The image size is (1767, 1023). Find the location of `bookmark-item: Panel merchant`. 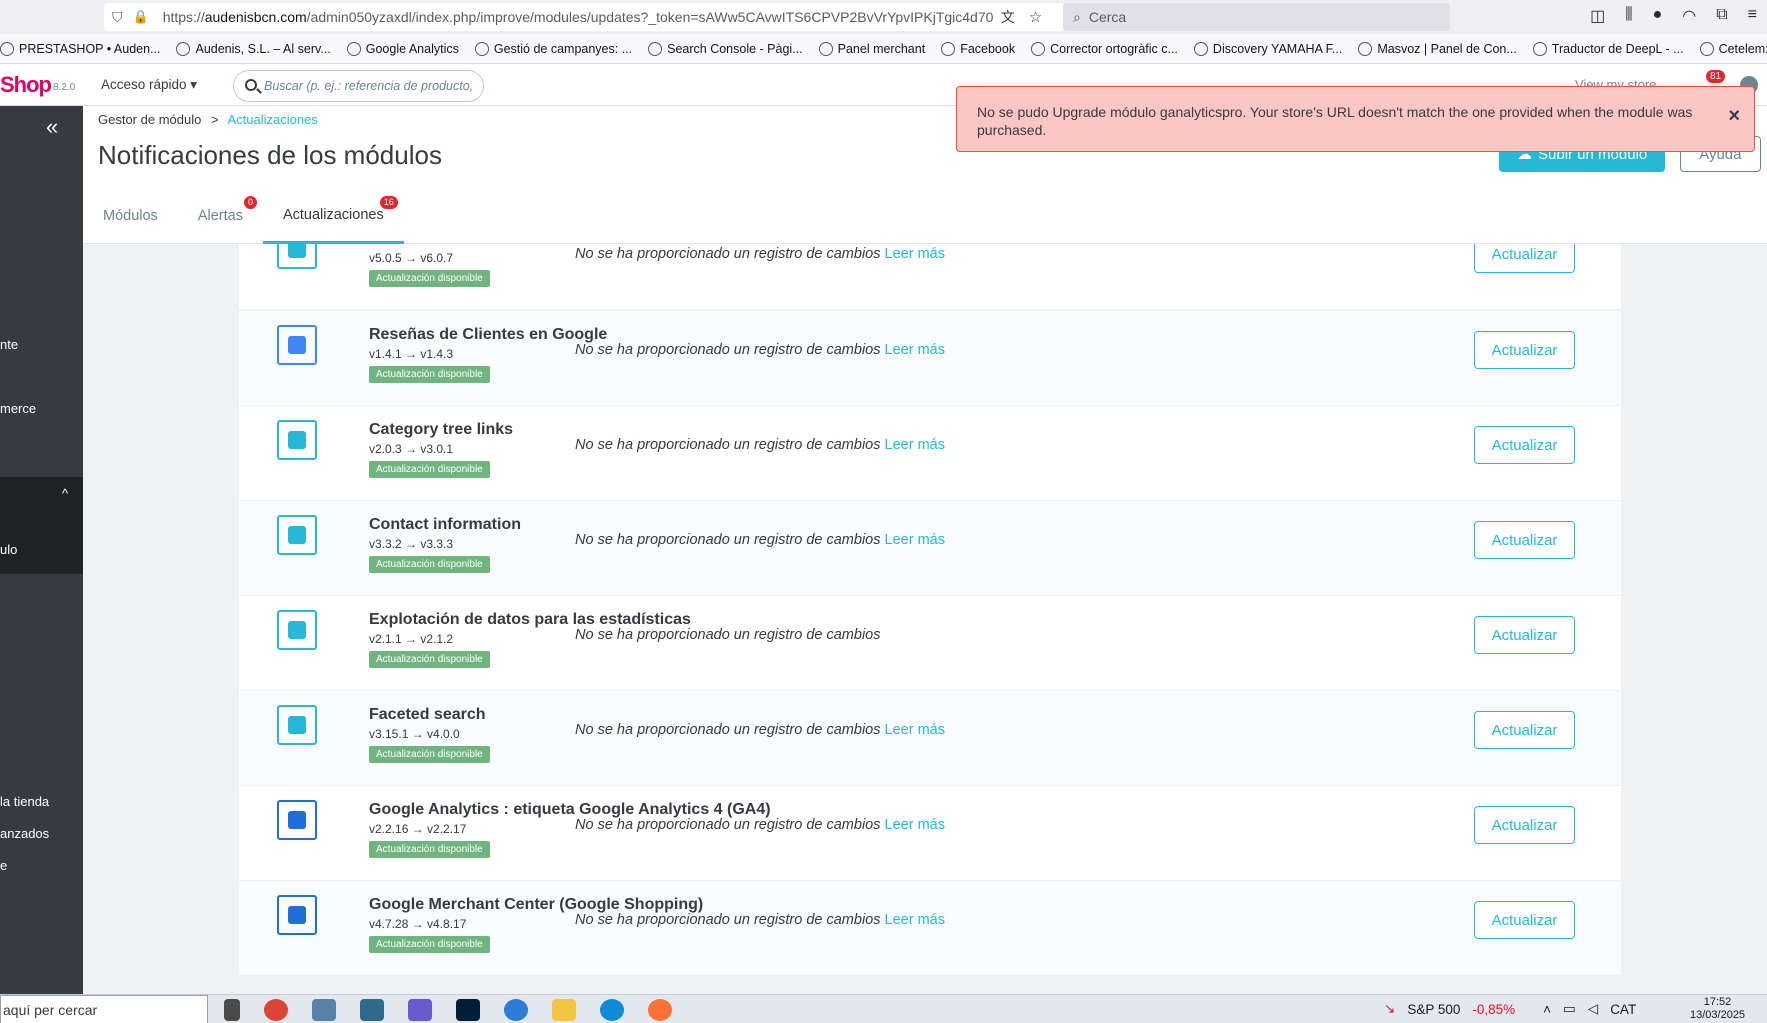

bookmark-item: Panel merchant is located at coordinates (871, 48).